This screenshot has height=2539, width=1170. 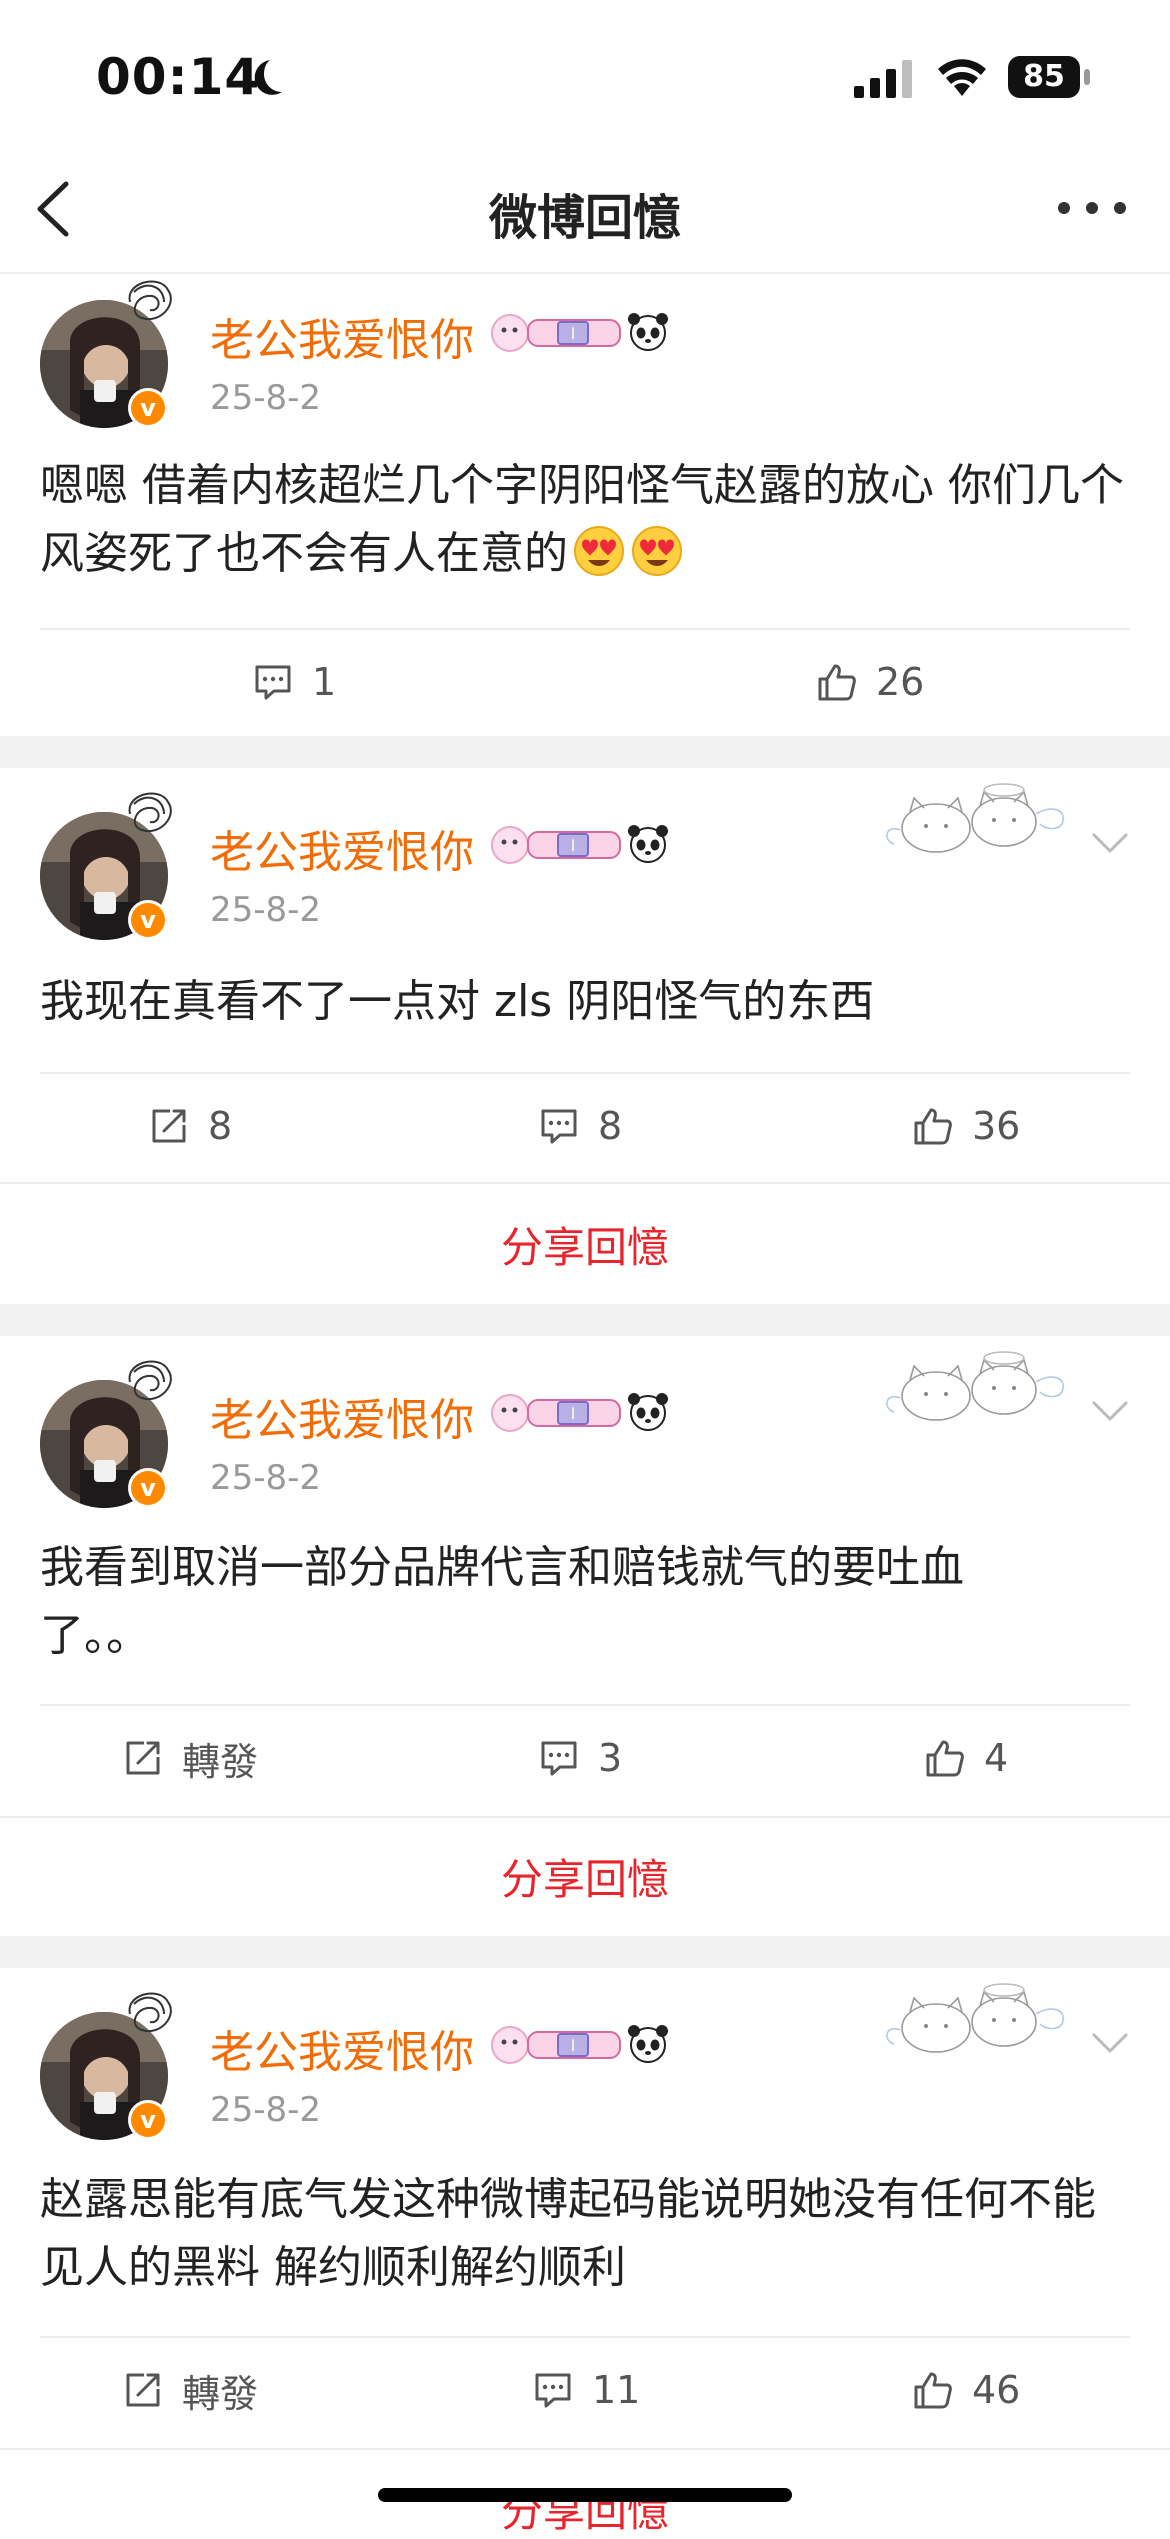 I want to click on nav-bar: 微博回憶, so click(x=585, y=212).